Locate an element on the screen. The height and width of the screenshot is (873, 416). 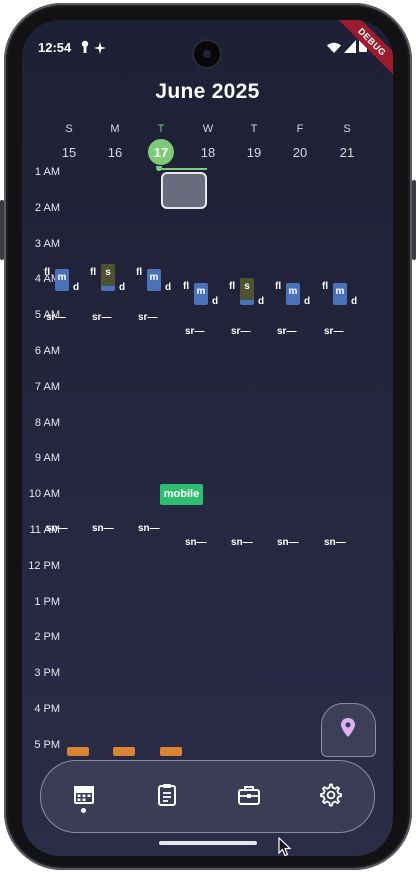
event-orange-sun is located at coordinates (78, 751).